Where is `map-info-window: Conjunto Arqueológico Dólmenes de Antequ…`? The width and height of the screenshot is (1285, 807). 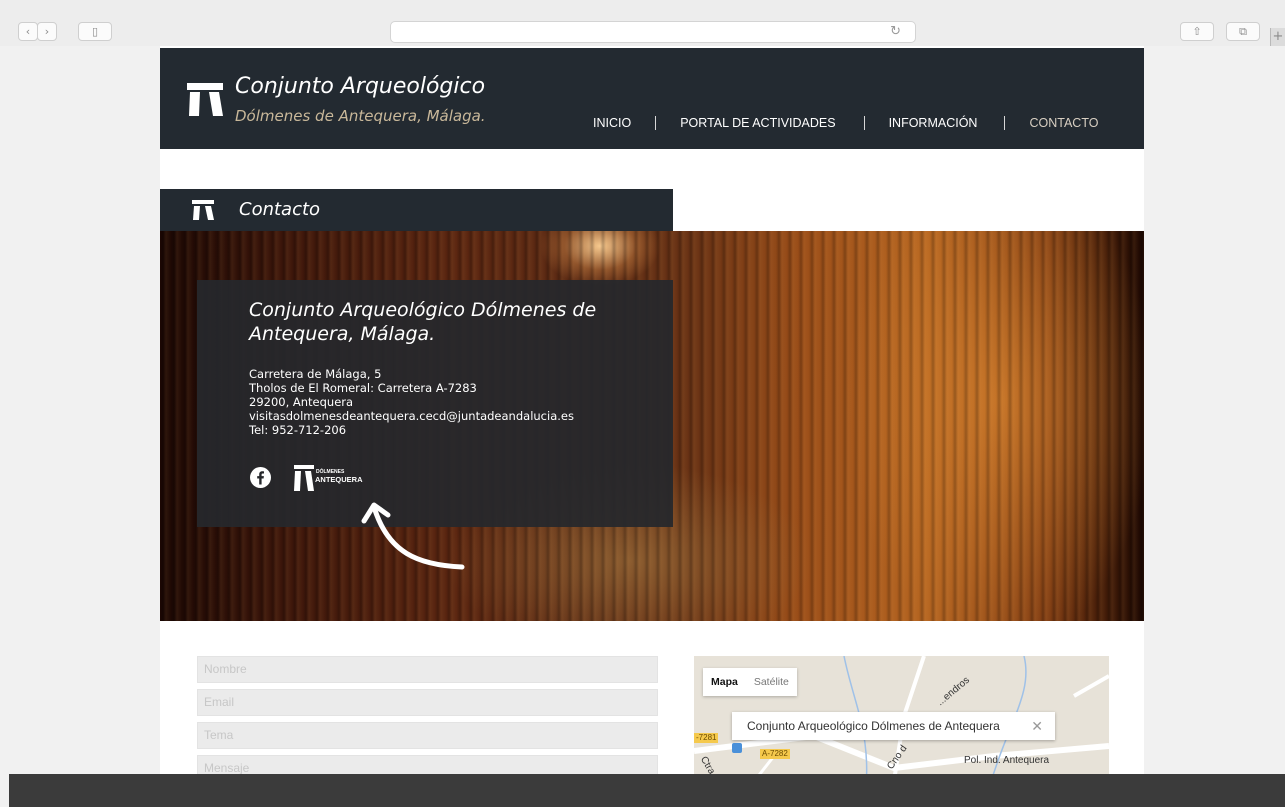
map-info-window: Conjunto Arqueológico Dólmenes de Antequ… is located at coordinates (893, 726).